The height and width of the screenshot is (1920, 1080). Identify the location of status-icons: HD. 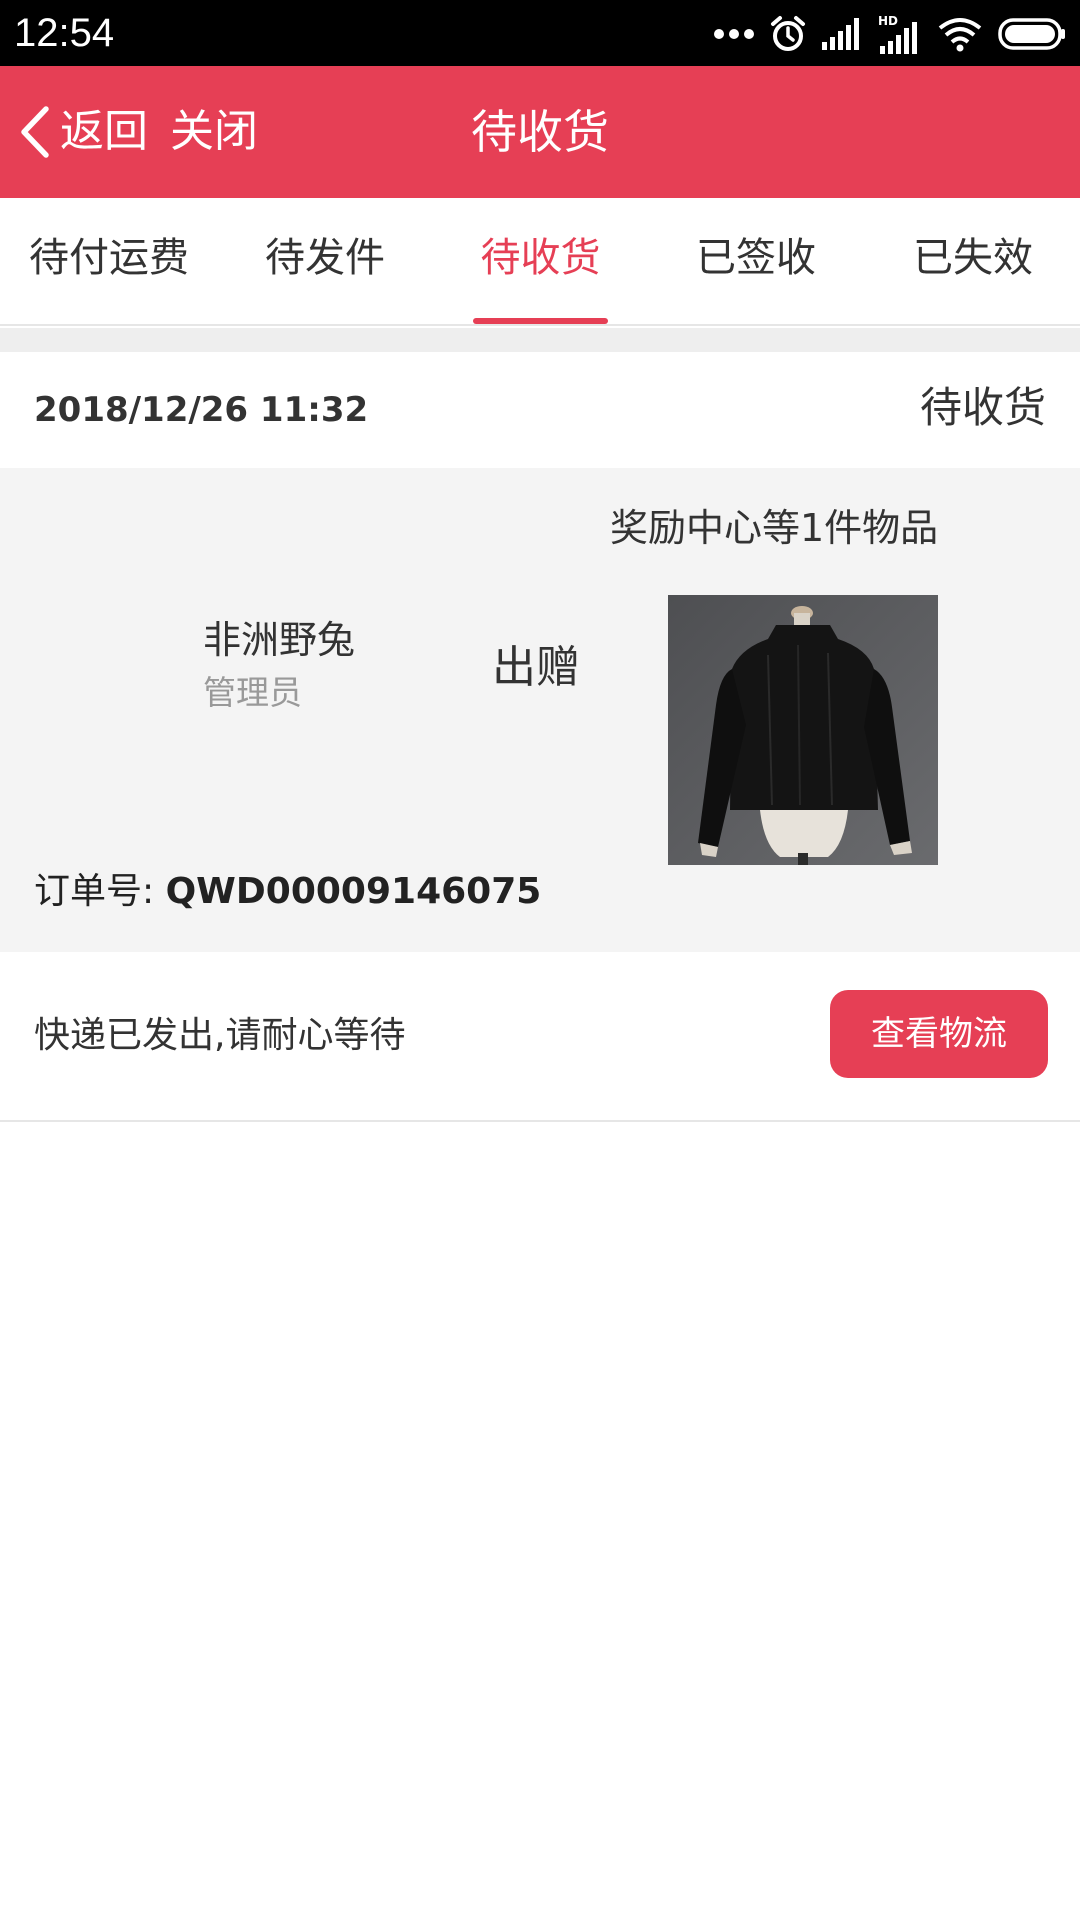
(890, 34).